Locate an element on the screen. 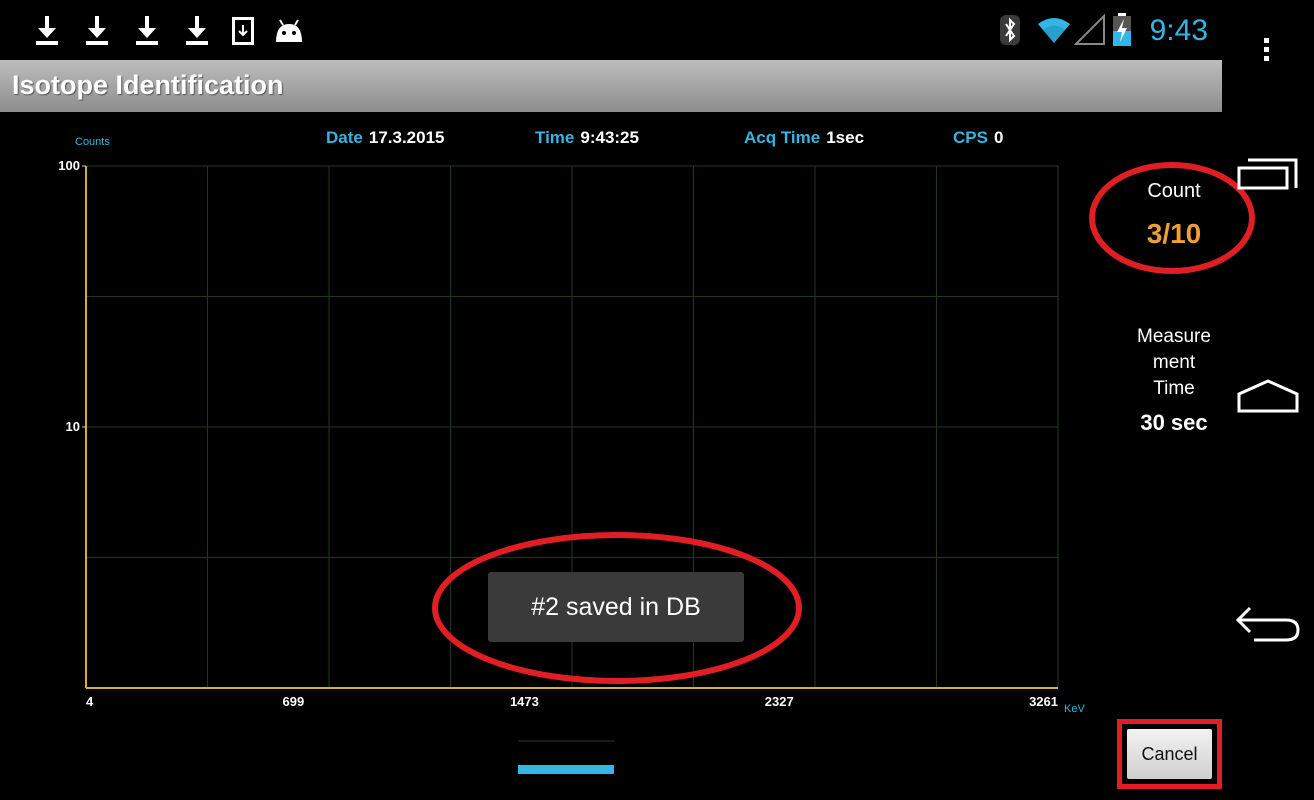 This screenshot has width=1314, height=800. x-tick-label: 4 is located at coordinates (90, 701).